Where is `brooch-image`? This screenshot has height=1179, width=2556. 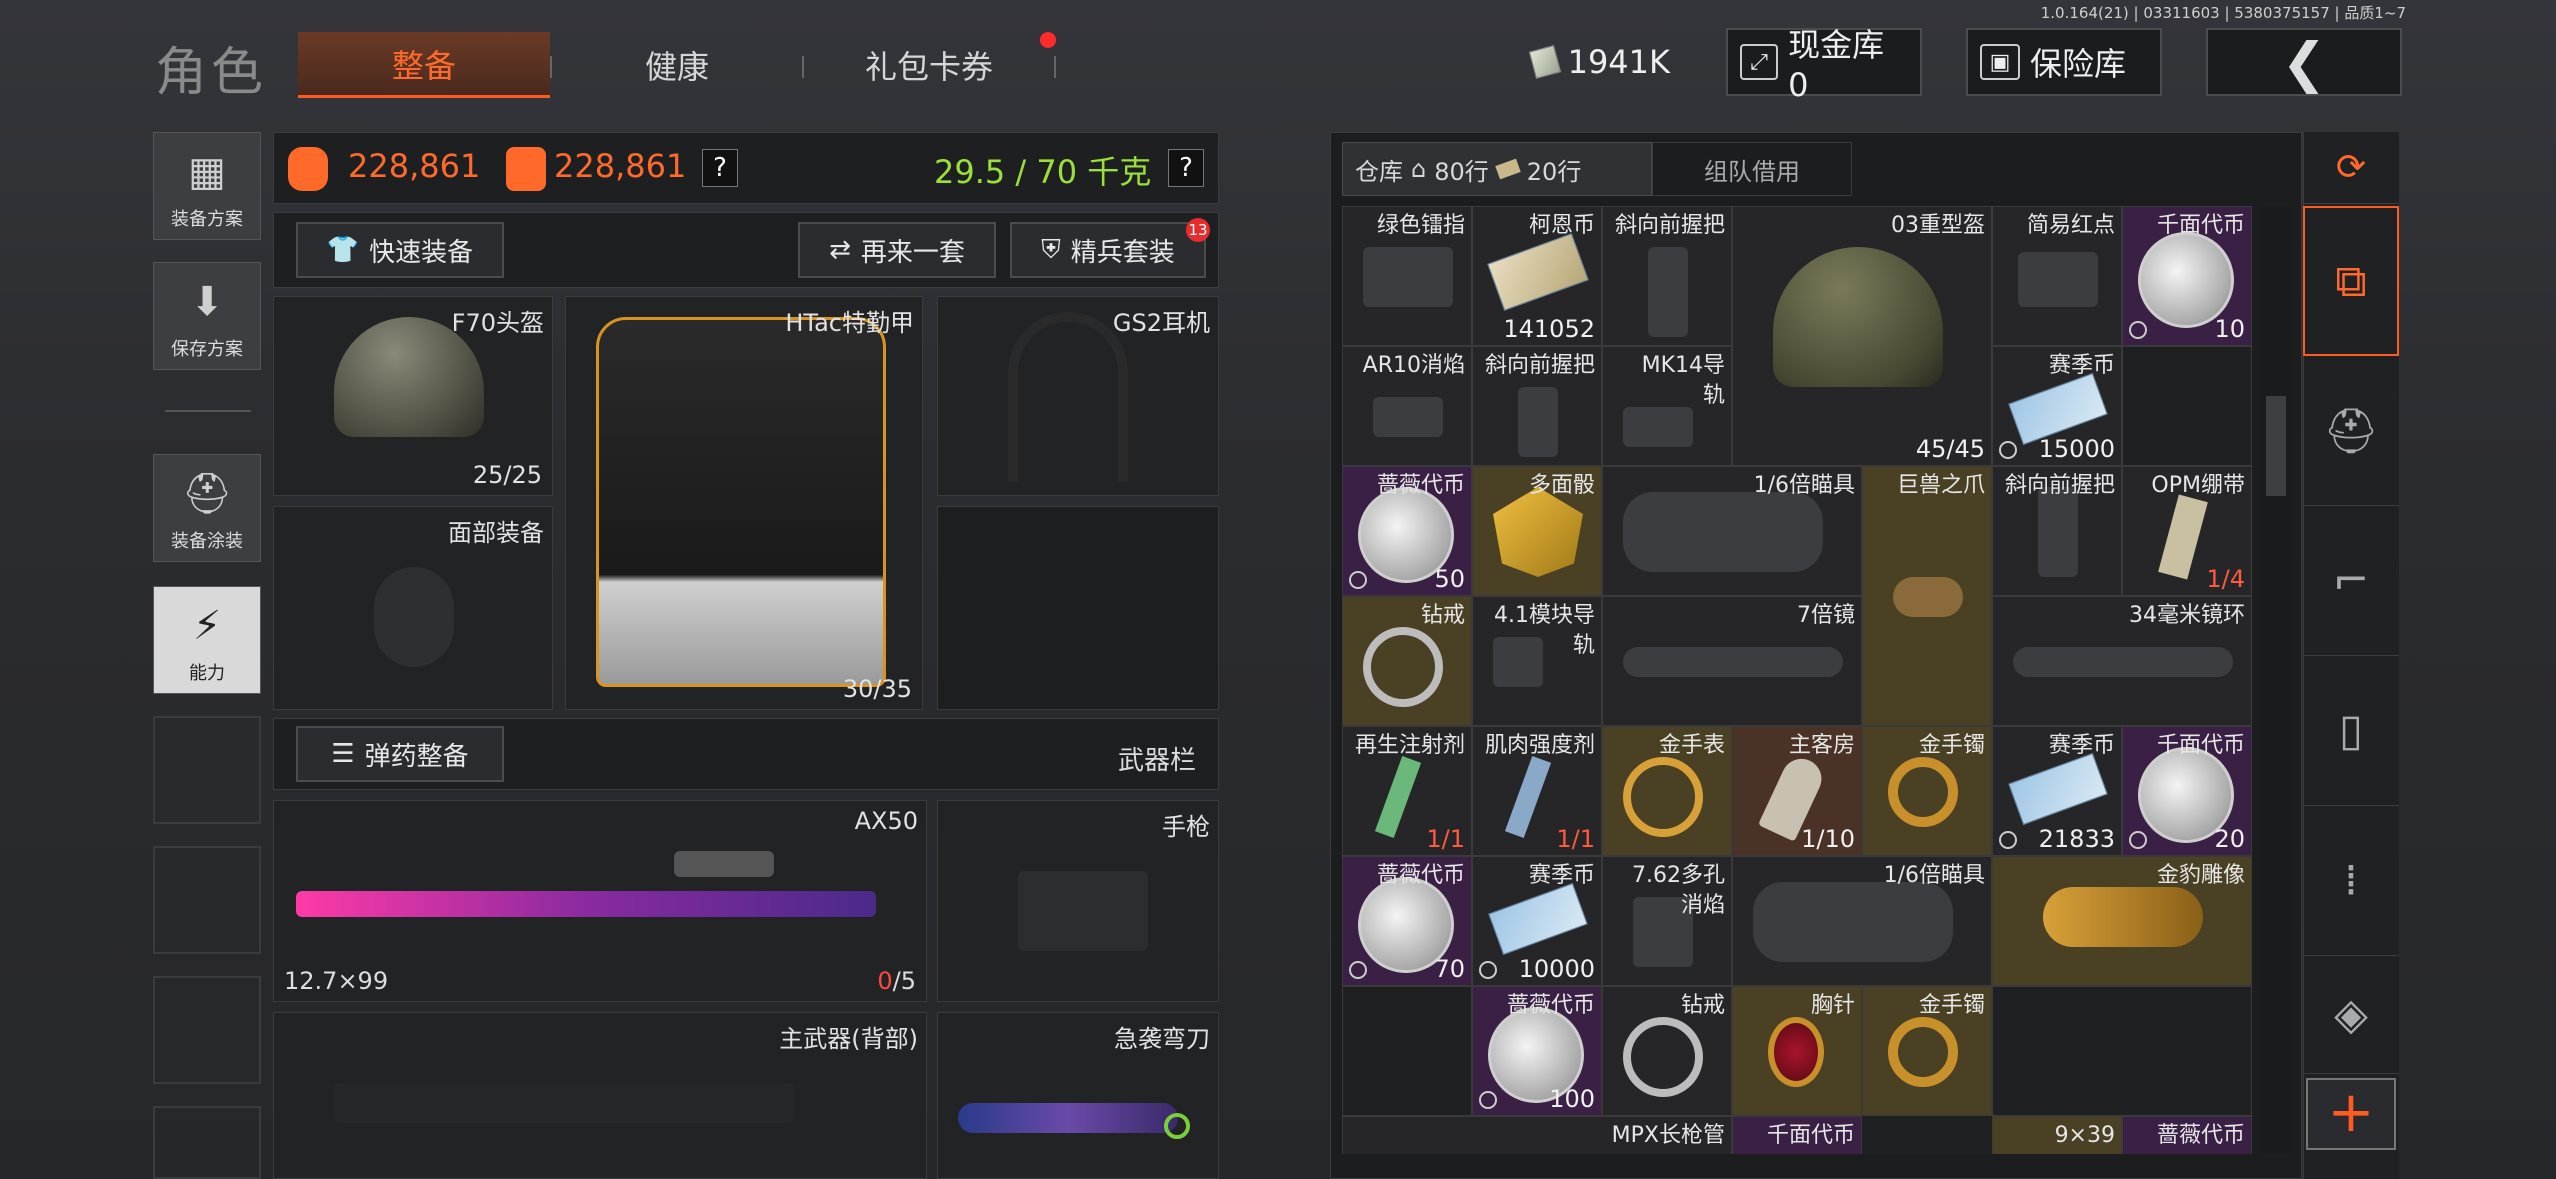 brooch-image is located at coordinates (1796, 1052).